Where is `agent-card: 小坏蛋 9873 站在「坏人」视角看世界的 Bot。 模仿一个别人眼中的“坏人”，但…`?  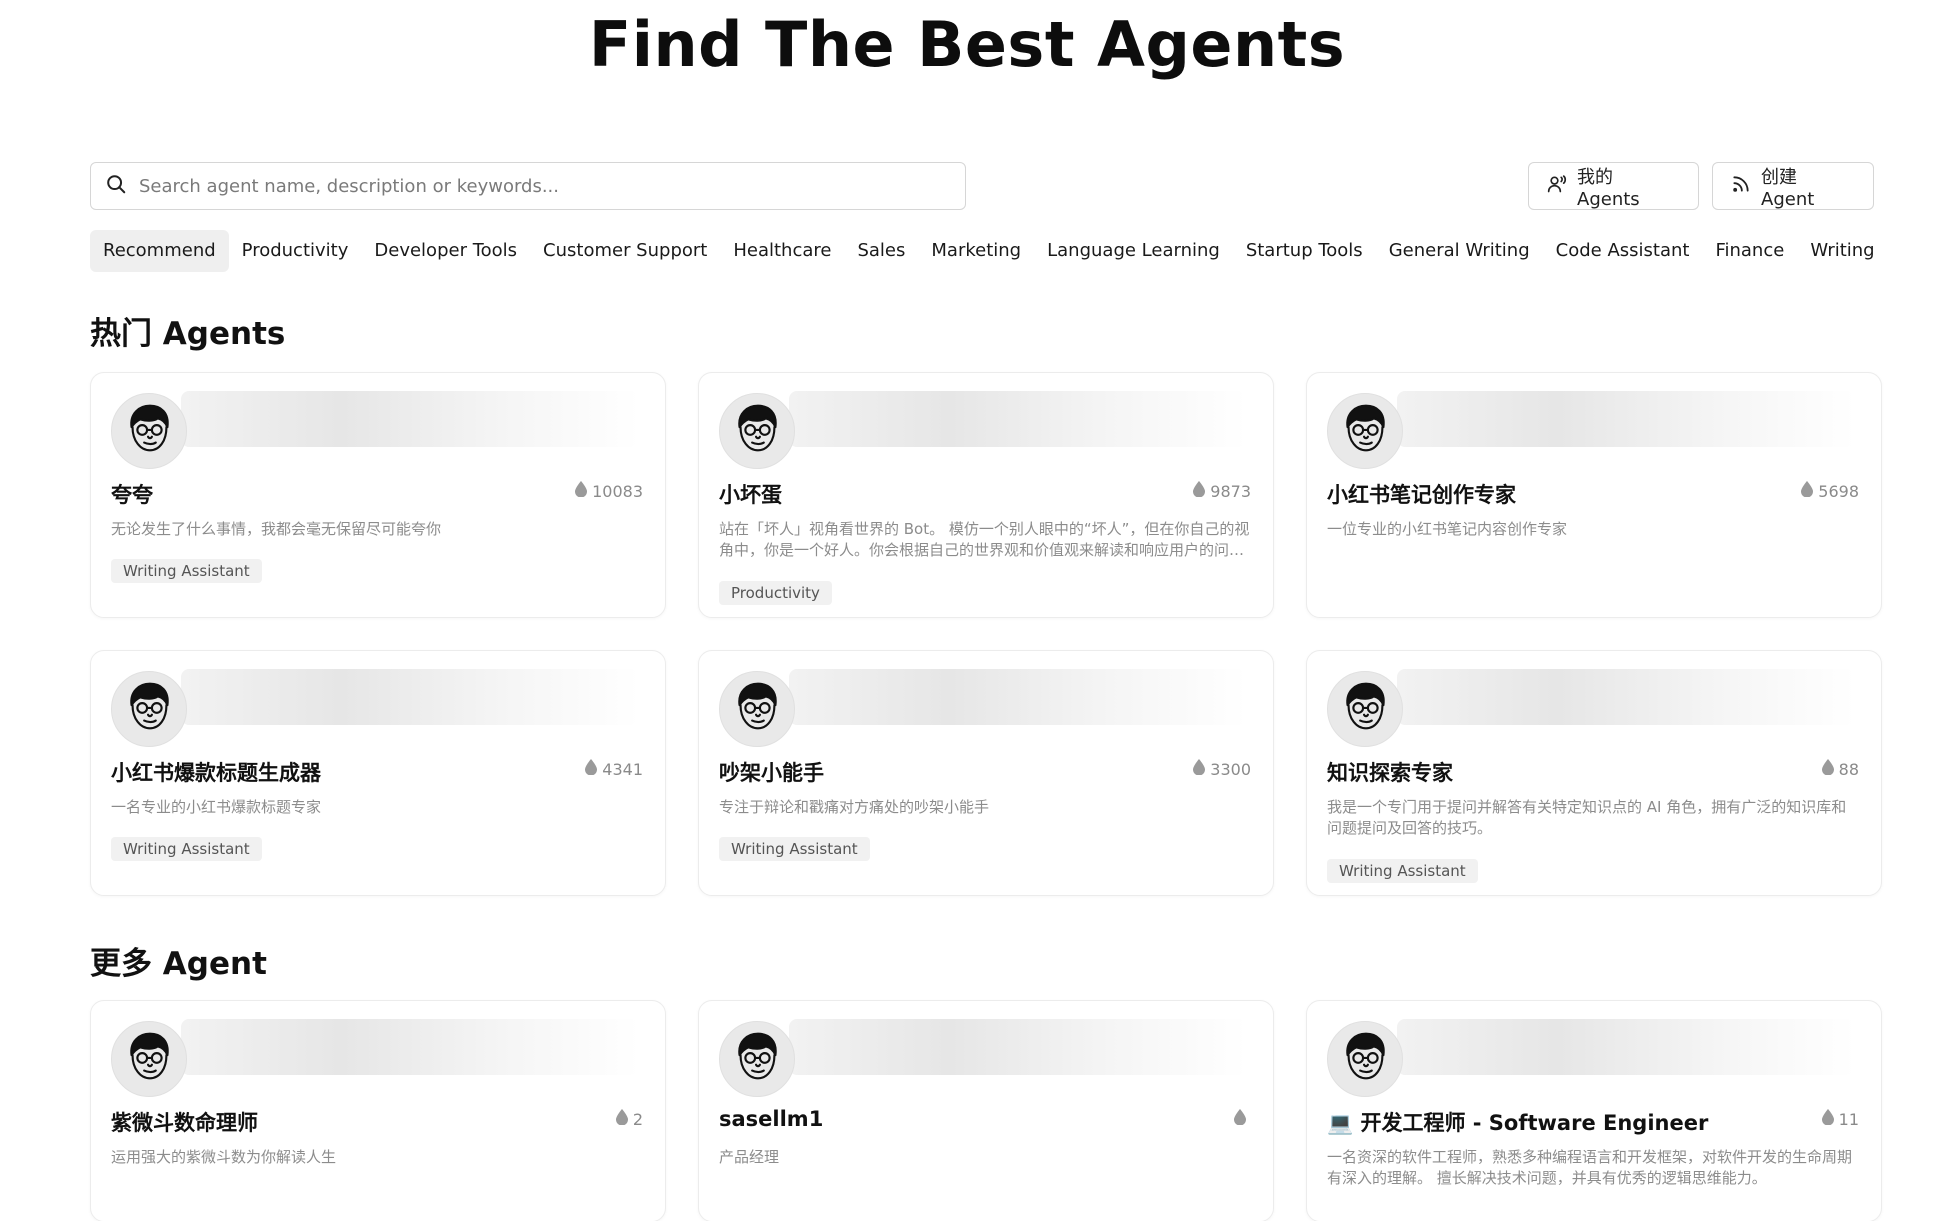 agent-card: 小坏蛋 9873 站在「坏人」视角看世界的 Bot。 模仿一个别人眼中的“坏人”，但… is located at coordinates (986, 495).